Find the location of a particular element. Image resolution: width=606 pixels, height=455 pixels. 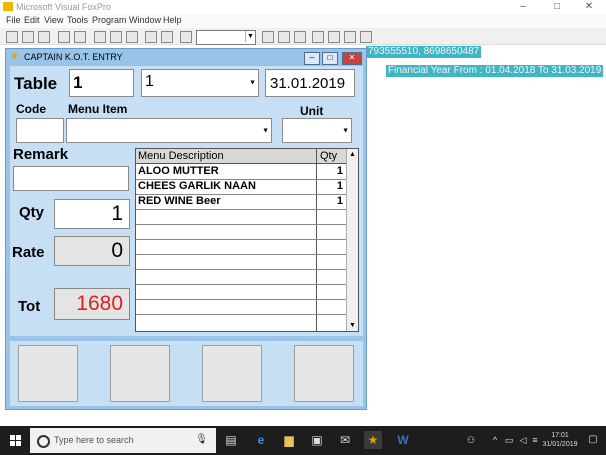

scroll-down-icon: ▼ is located at coordinates (352, 325).